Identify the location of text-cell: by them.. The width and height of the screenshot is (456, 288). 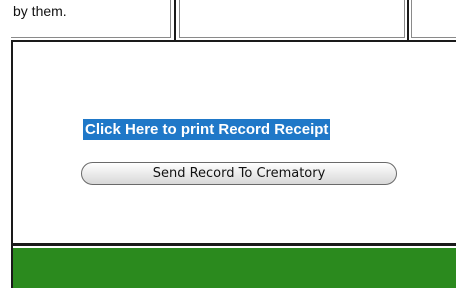
(91, 19).